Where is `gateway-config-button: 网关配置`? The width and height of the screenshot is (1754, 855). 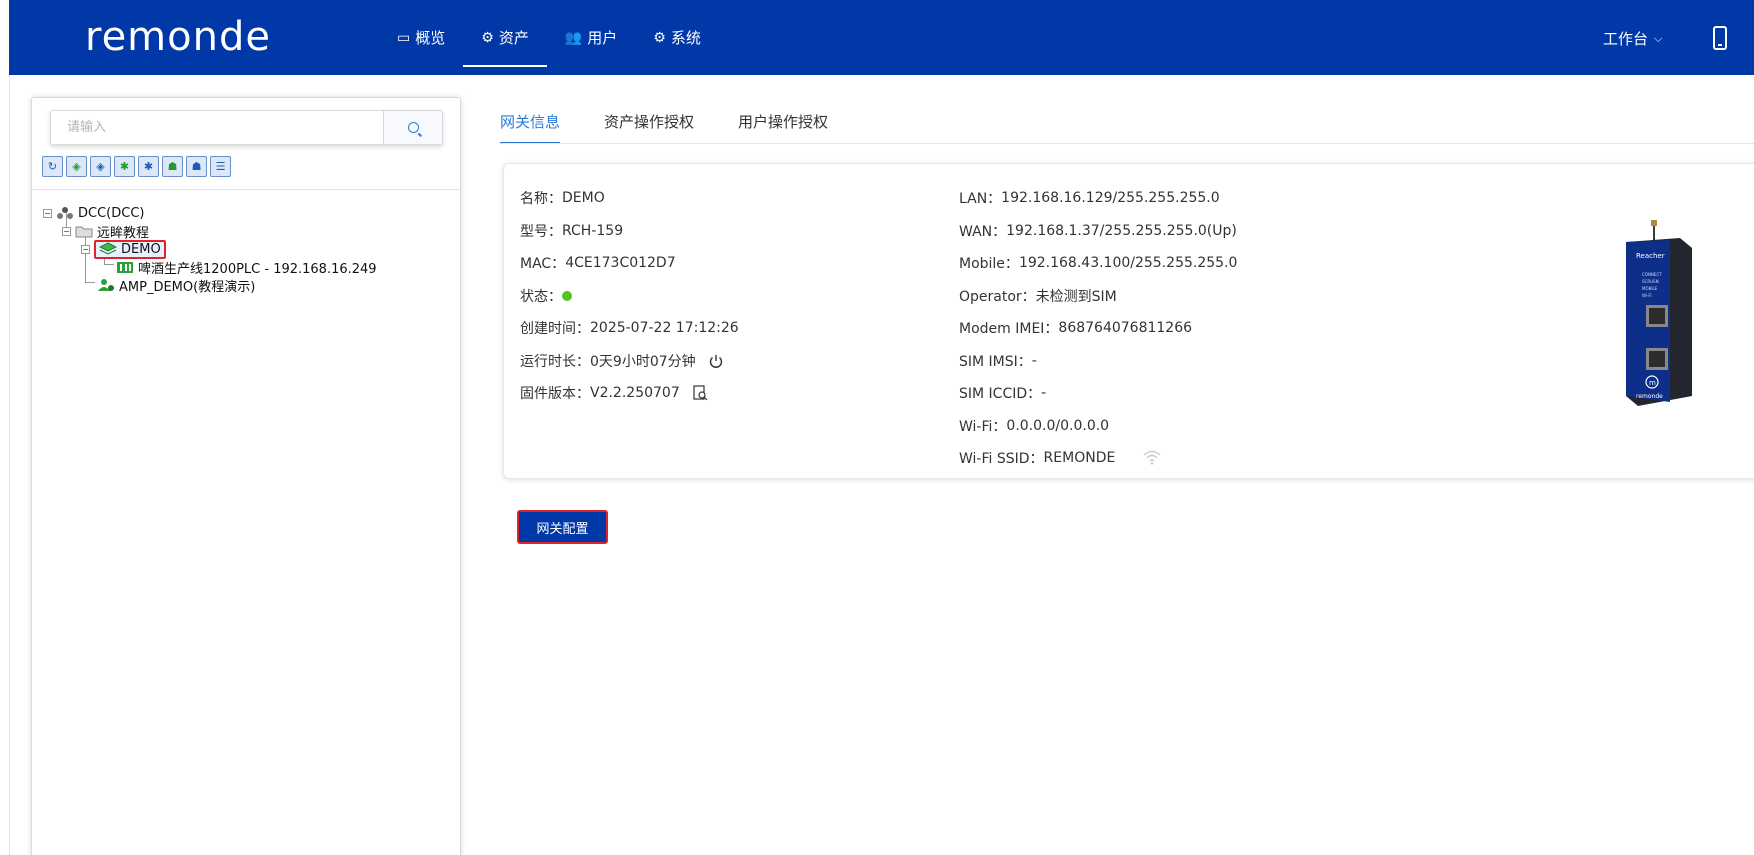 gateway-config-button: 网关配置 is located at coordinates (562, 527).